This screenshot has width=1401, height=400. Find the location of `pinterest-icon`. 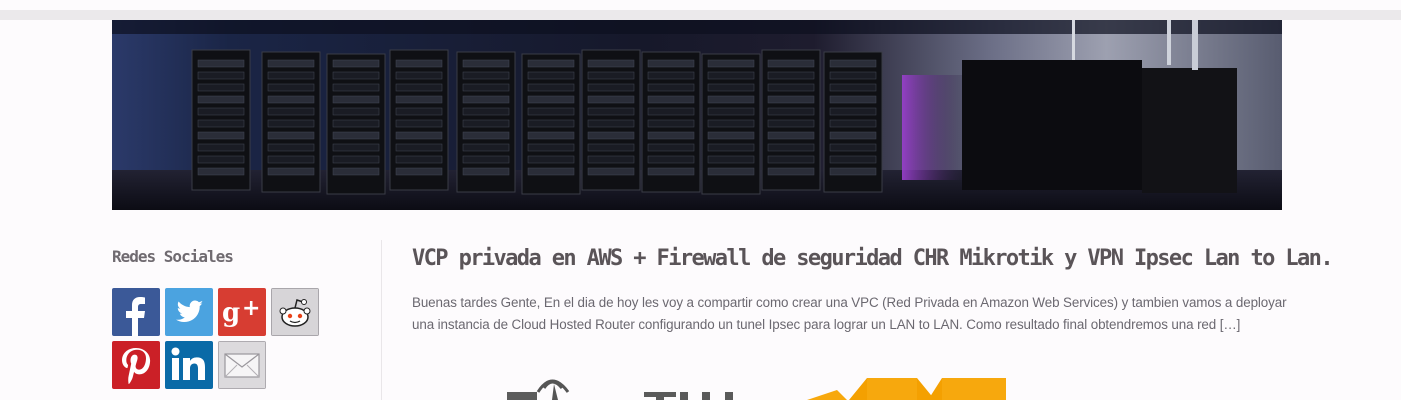

pinterest-icon is located at coordinates (136, 365).